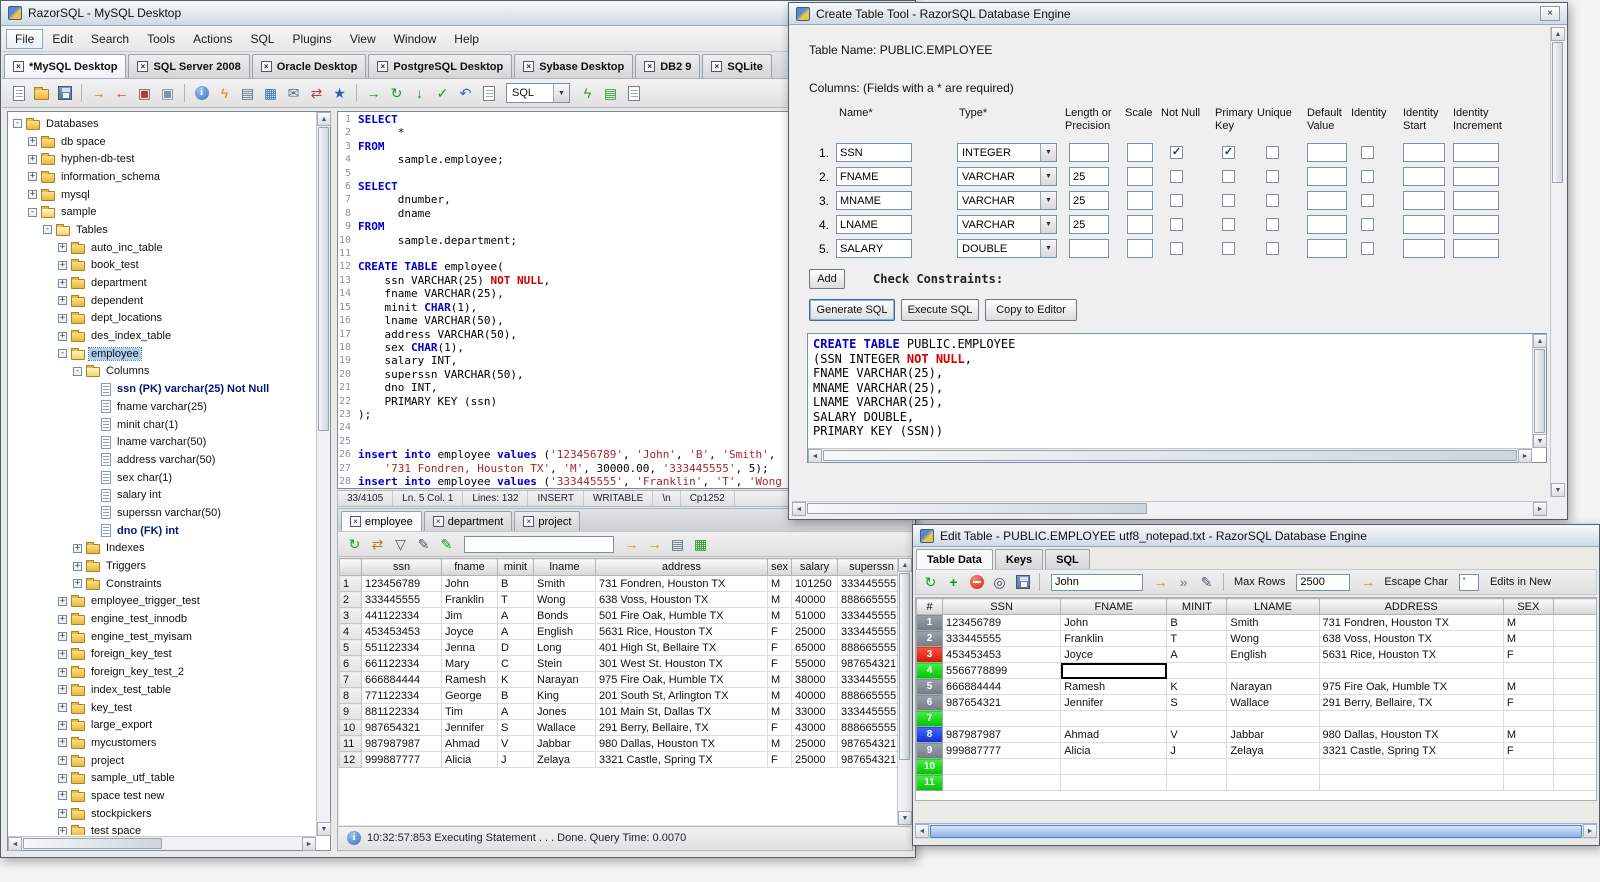 The height and width of the screenshot is (882, 1600). What do you see at coordinates (1114, 750) in the screenshot?
I see `edit-cell: Alicia` at bounding box center [1114, 750].